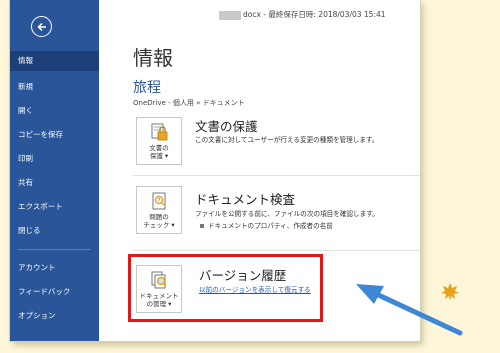 This screenshot has height=353, width=500. Describe the element at coordinates (409, 310) in the screenshot. I see `annotation-arrow-icon` at that location.